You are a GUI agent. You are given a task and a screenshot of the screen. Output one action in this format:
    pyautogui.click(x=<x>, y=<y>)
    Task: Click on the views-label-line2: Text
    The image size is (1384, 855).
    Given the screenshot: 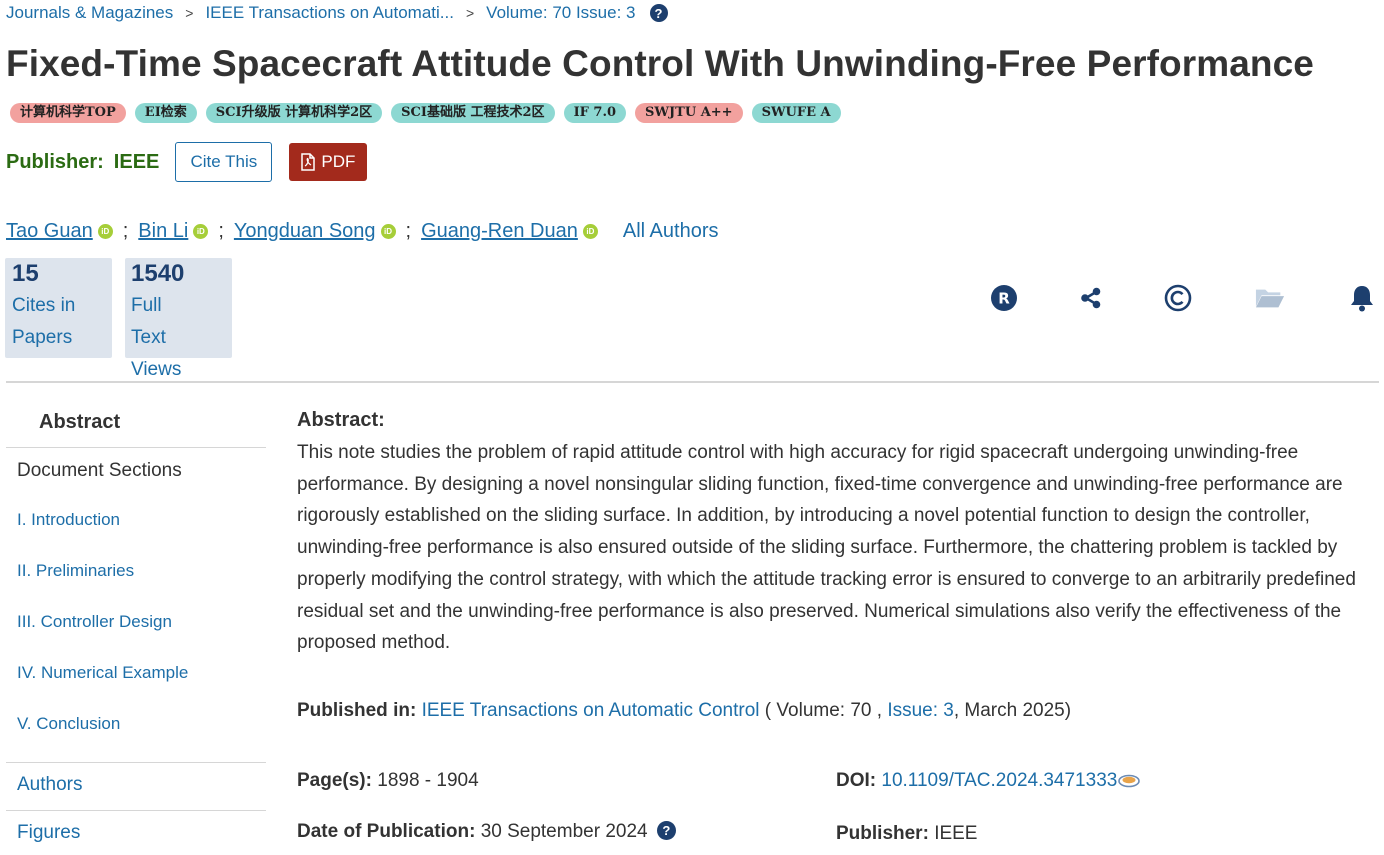 What is the action you would take?
    pyautogui.click(x=148, y=337)
    